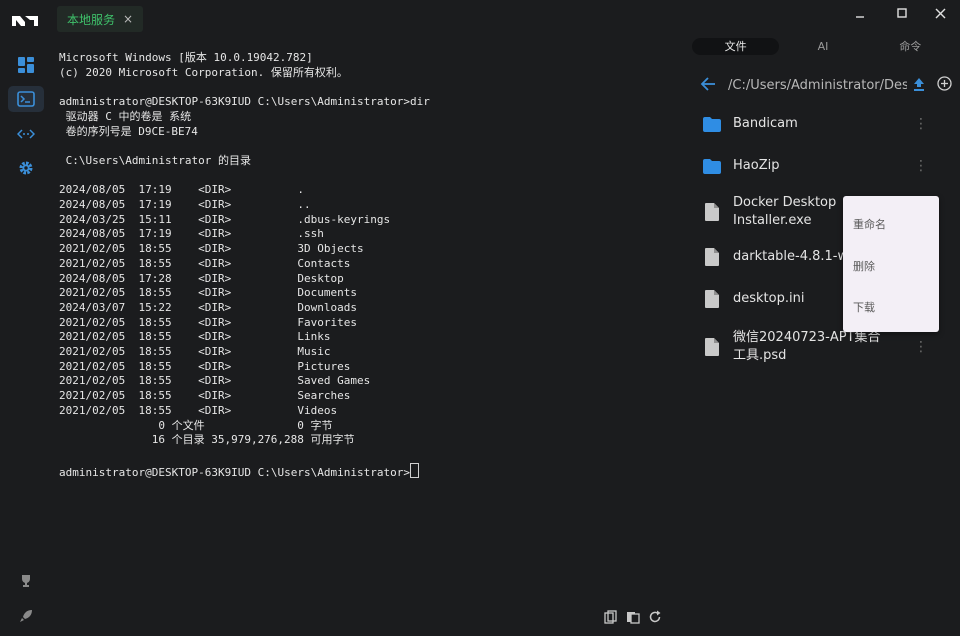  I want to click on terminal-line: 2021/02/05 18:55 <DIR> Documents, so click(208, 293).